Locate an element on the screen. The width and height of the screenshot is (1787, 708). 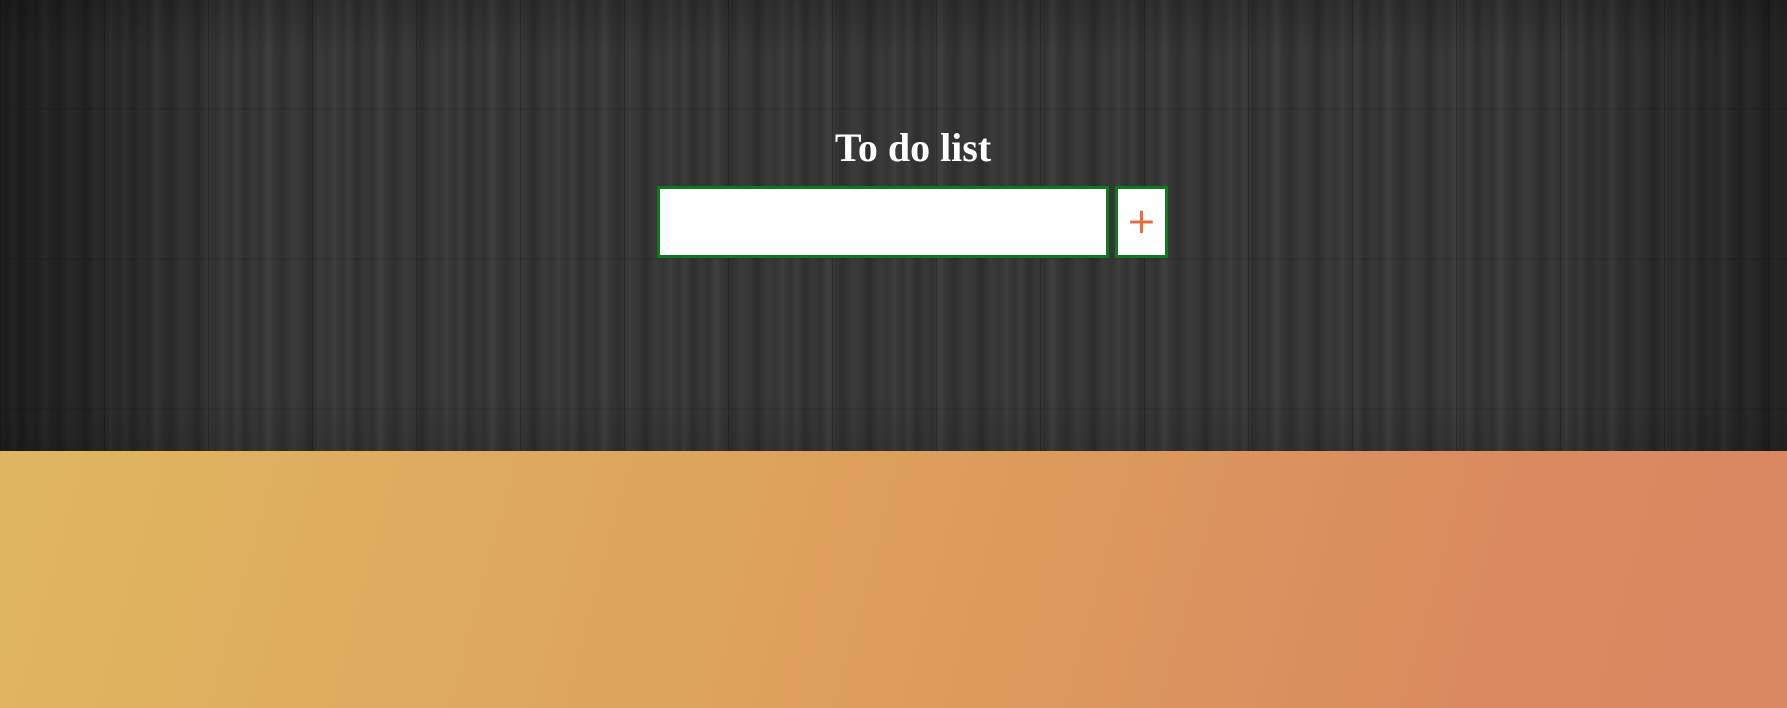
add-todo-button: + is located at coordinates (1141, 222).